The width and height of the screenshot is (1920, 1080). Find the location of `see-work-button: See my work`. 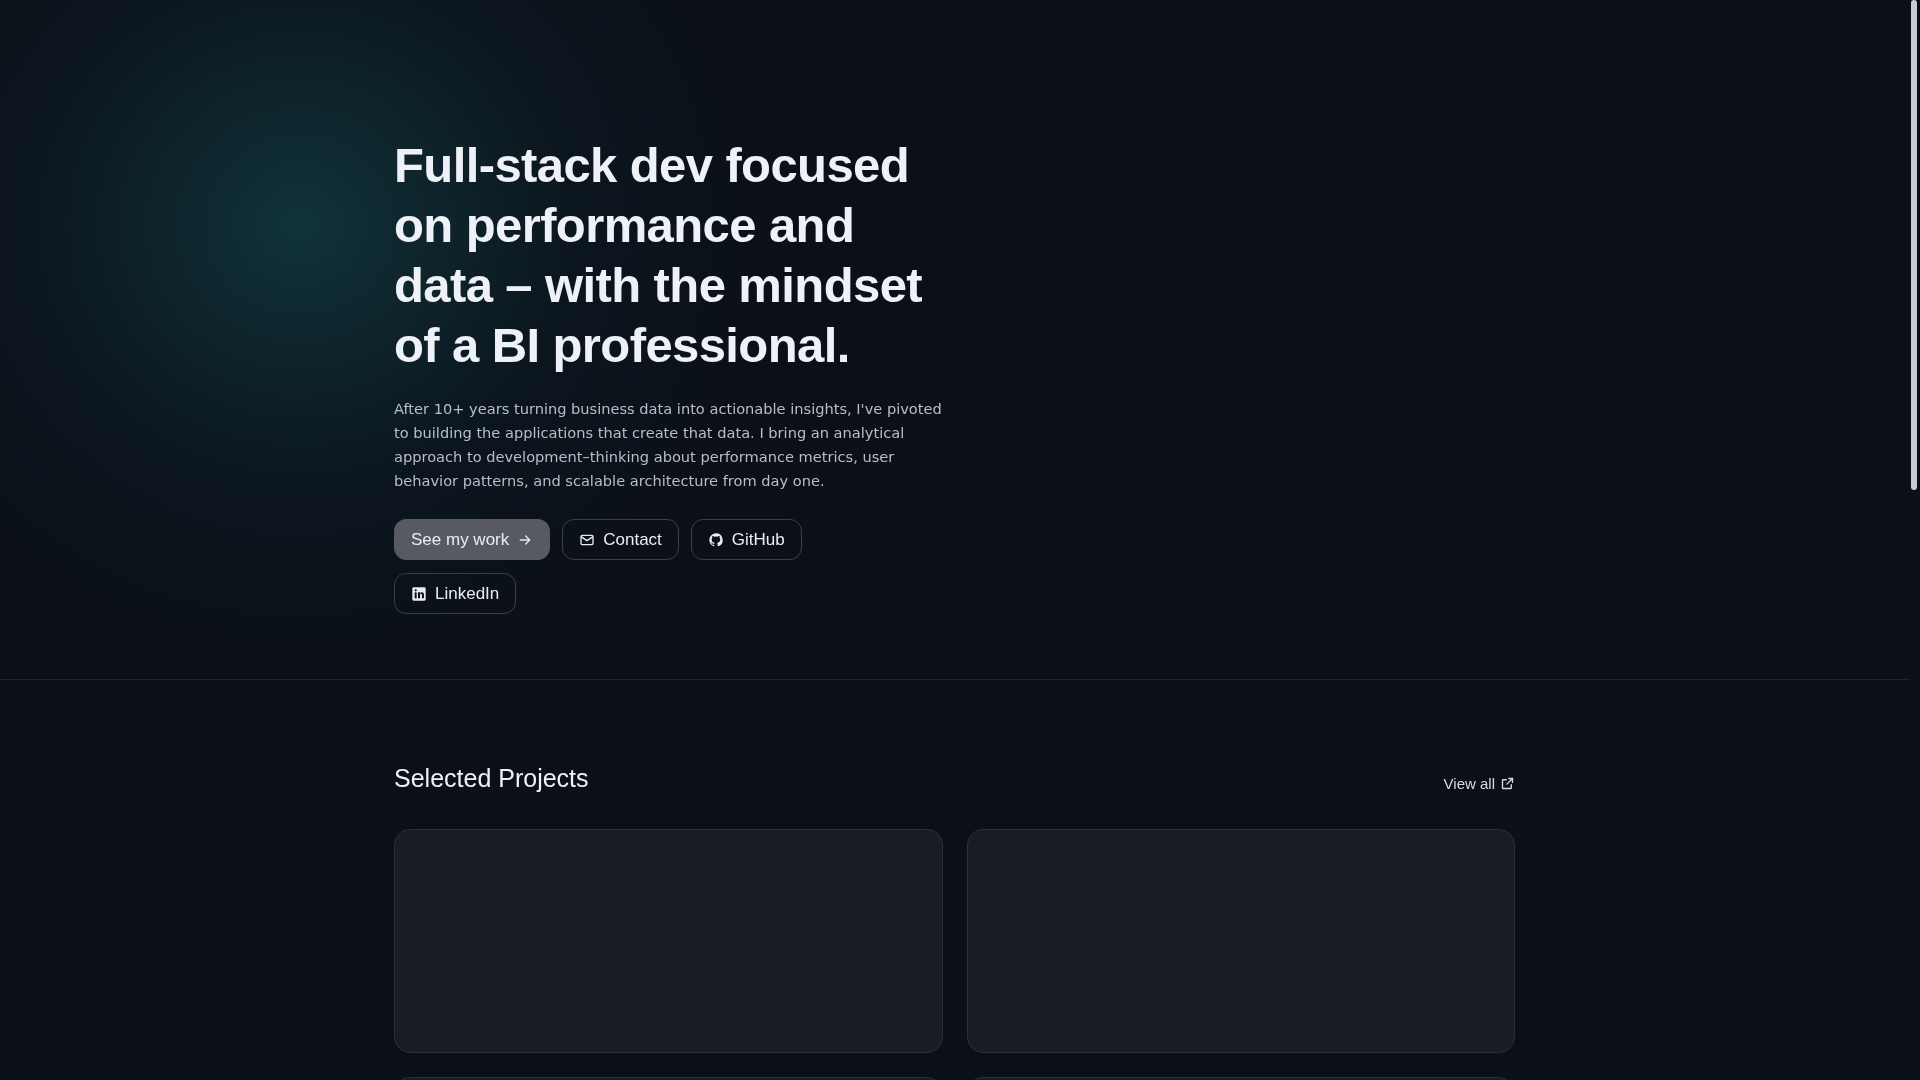

see-work-button: See my work is located at coordinates (472, 539).